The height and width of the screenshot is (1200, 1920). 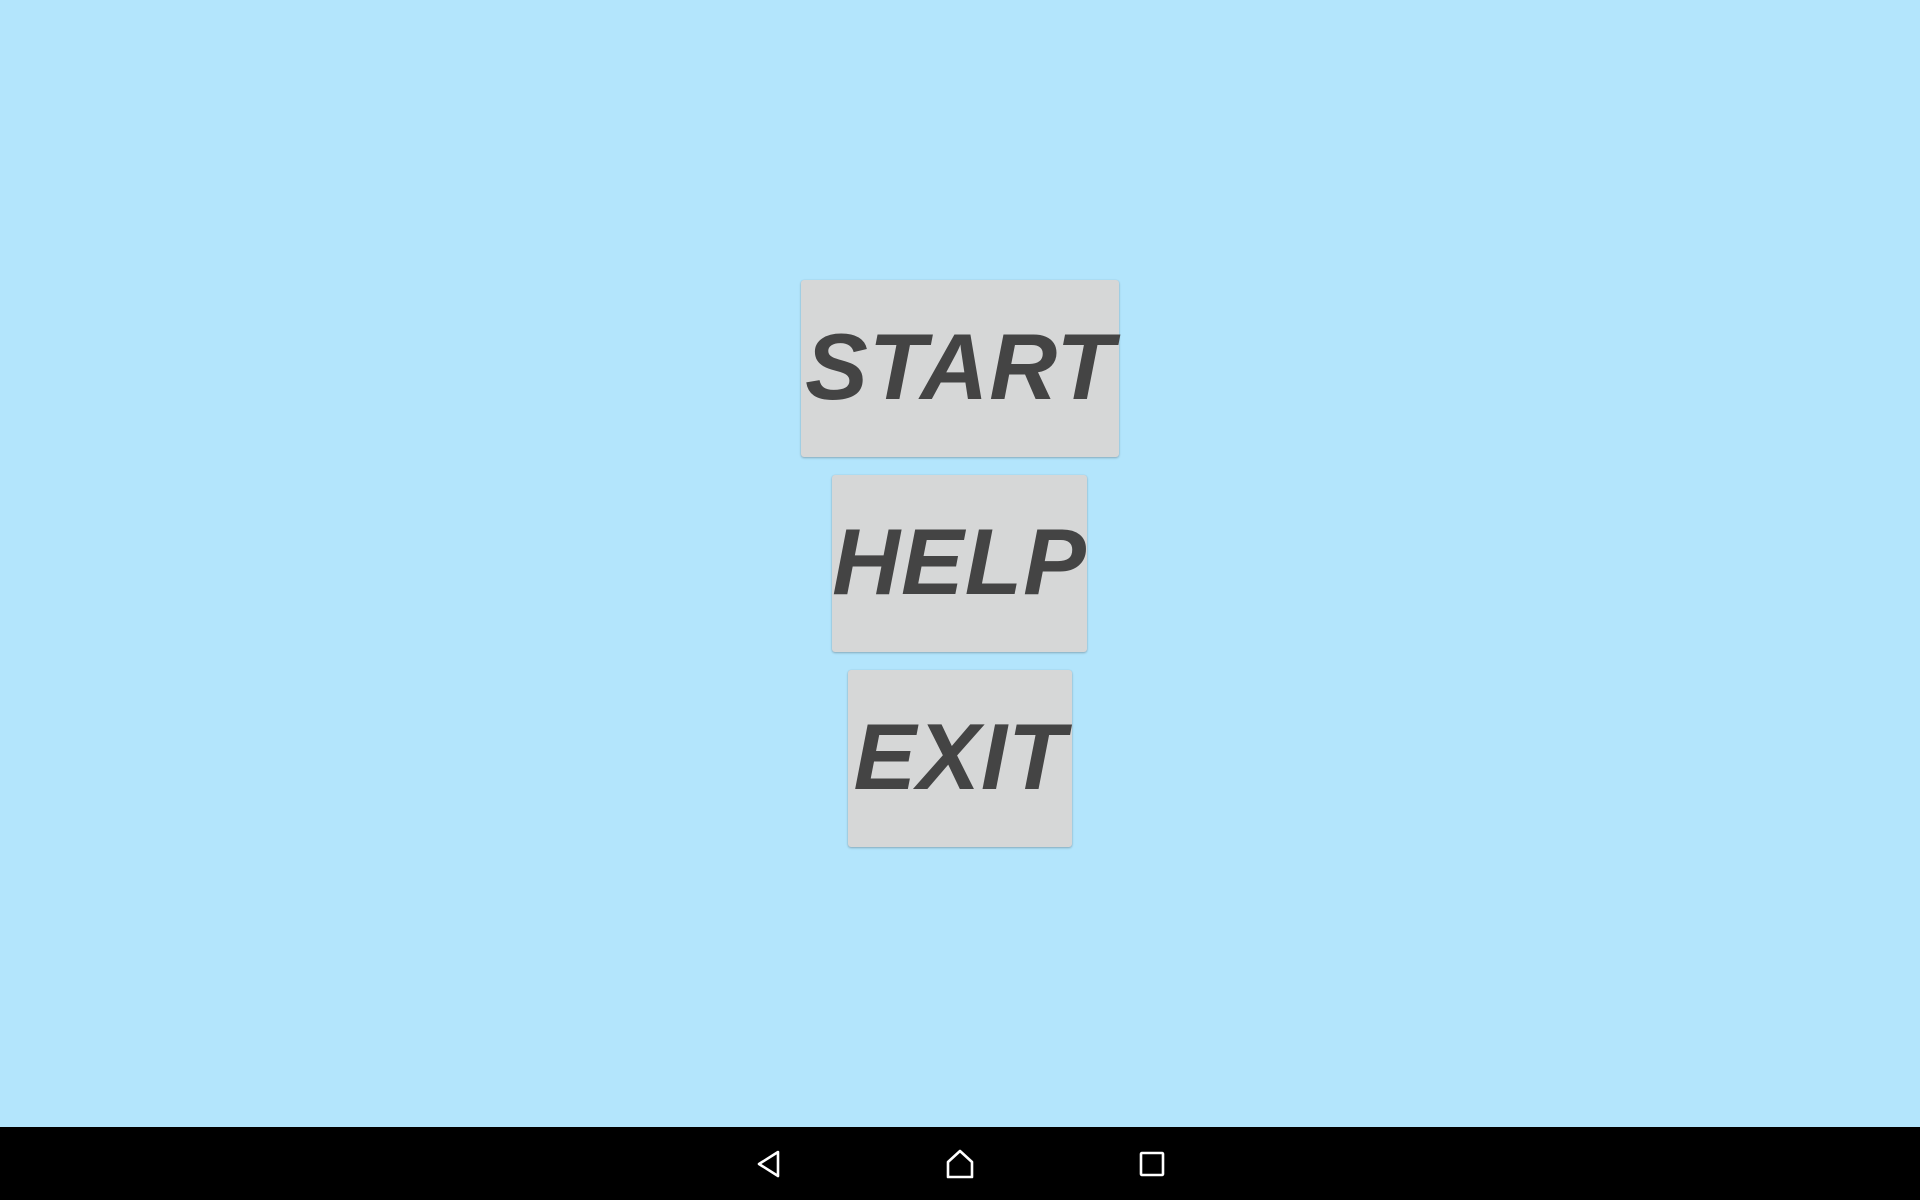 I want to click on home-button, so click(x=960, y=1164).